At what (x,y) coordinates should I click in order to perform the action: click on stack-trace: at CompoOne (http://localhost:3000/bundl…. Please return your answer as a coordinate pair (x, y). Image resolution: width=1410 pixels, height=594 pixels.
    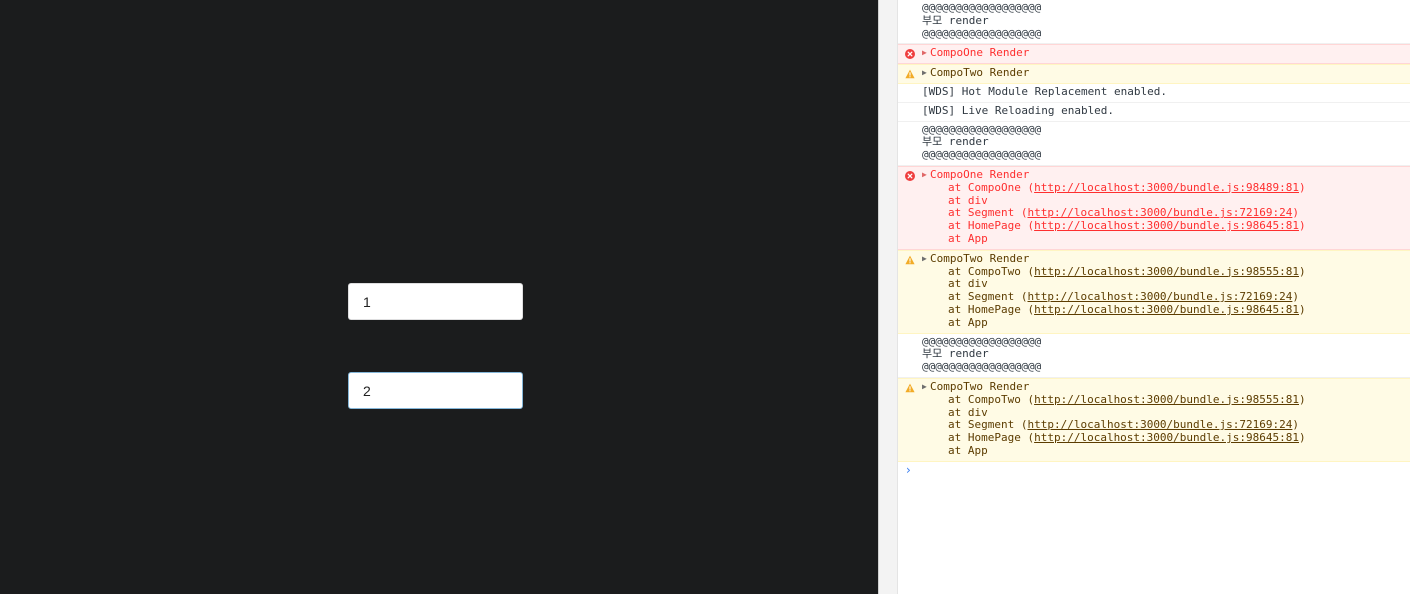
    Looking at the image, I should click on (1166, 213).